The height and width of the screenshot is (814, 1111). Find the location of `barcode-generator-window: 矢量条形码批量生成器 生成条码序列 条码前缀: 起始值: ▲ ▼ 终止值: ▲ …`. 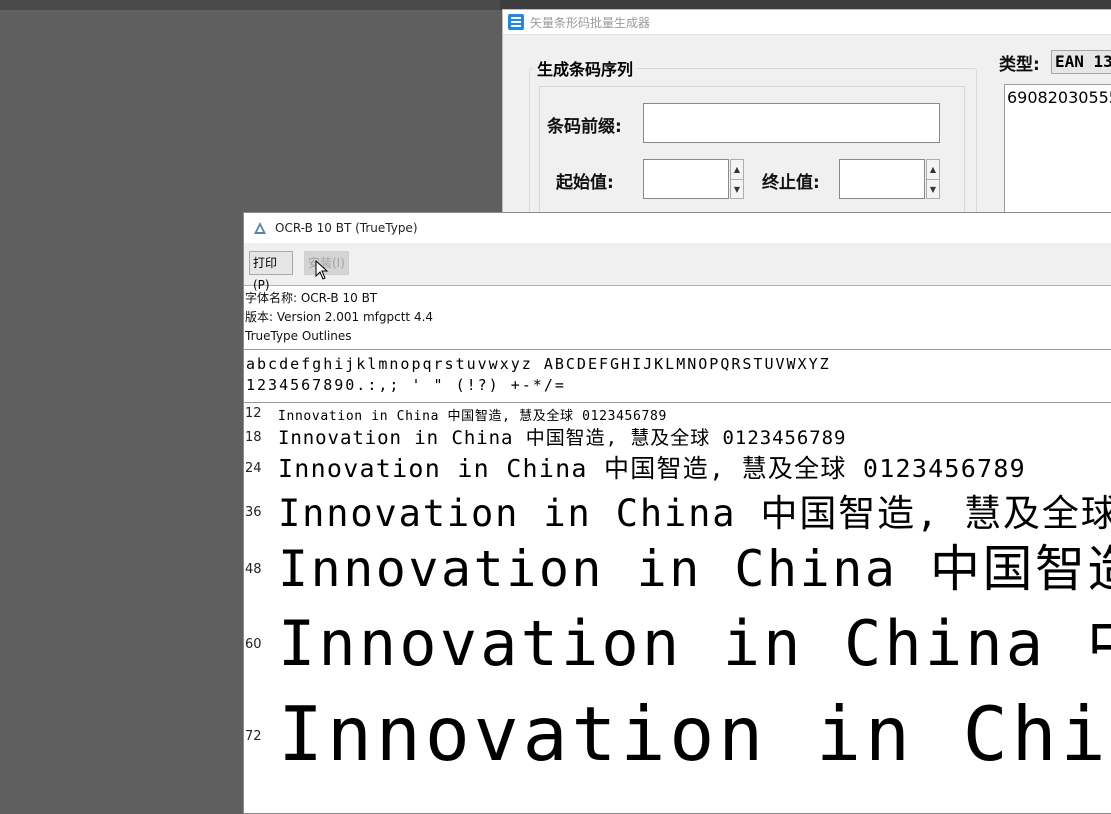

barcode-generator-window: 矢量条形码批量生成器 生成条码序列 条码前缀: 起始值: ▲ ▼ 终止值: ▲ … is located at coordinates (806, 119).